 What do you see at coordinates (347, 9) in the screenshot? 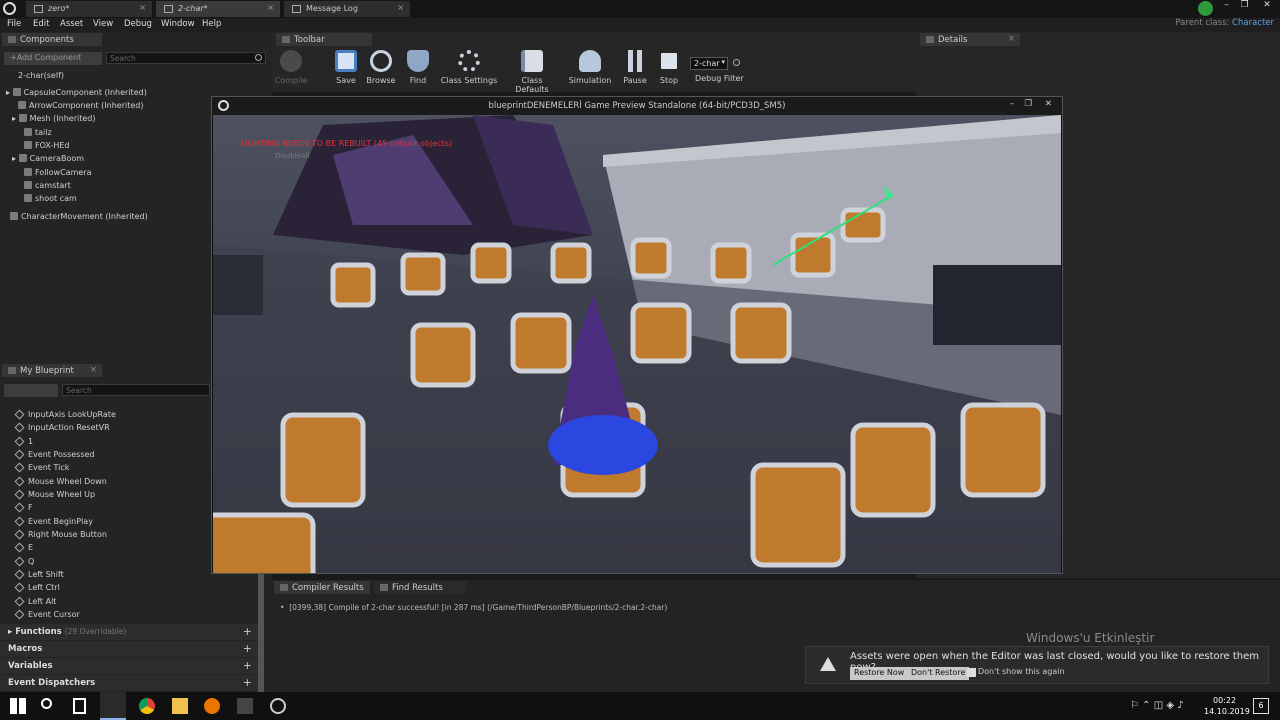
I see `tab-message-log: Message Log ×` at bounding box center [347, 9].